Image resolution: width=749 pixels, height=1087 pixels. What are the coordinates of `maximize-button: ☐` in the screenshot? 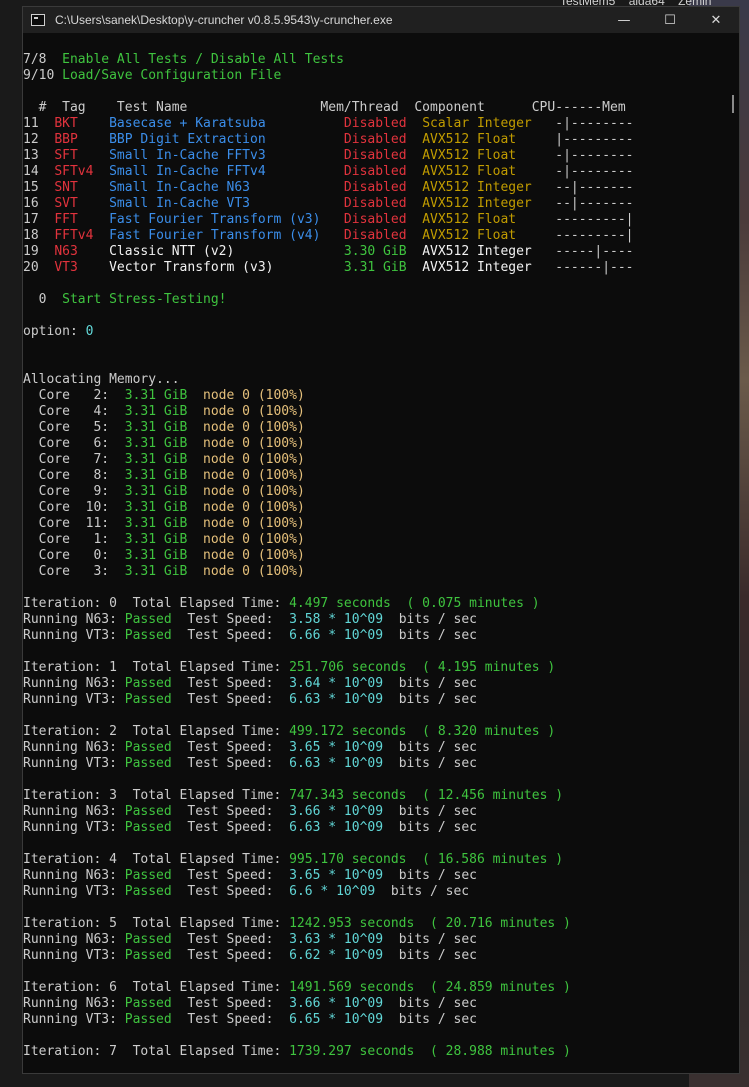 It's located at (670, 20).